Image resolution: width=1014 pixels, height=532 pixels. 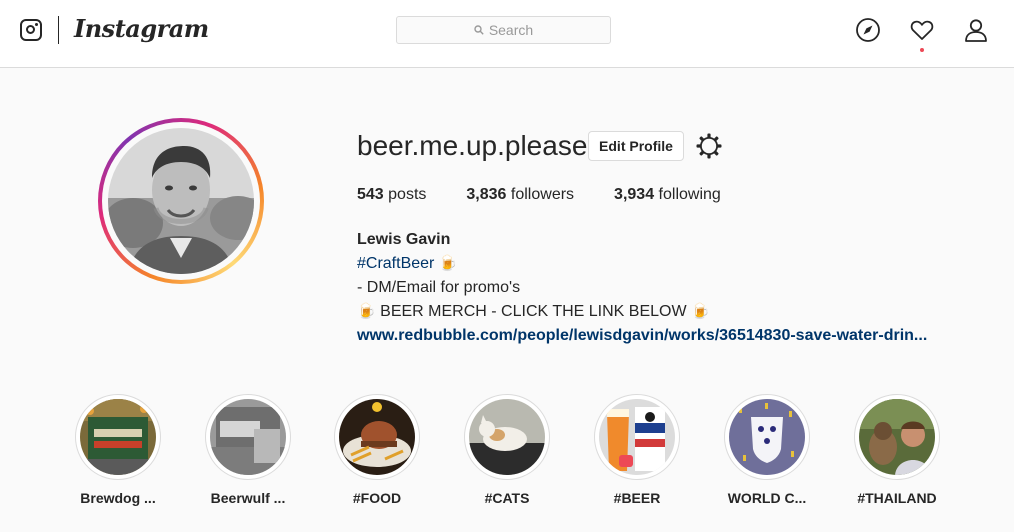 I want to click on highlight-cats: #CATS, so click(x=507, y=450).